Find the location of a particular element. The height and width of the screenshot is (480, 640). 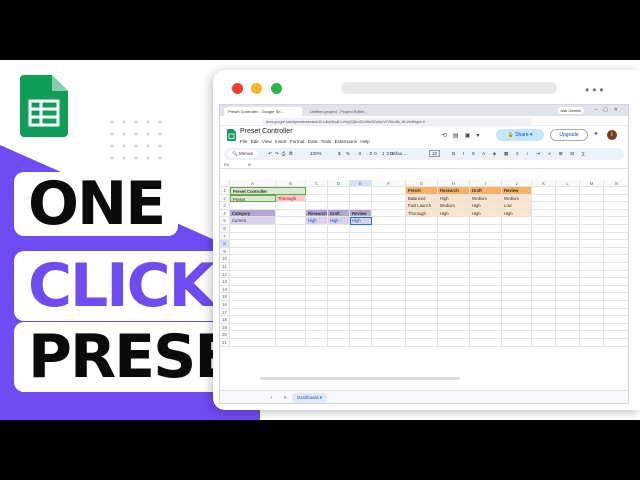

column-header-h: H is located at coordinates (454, 183).